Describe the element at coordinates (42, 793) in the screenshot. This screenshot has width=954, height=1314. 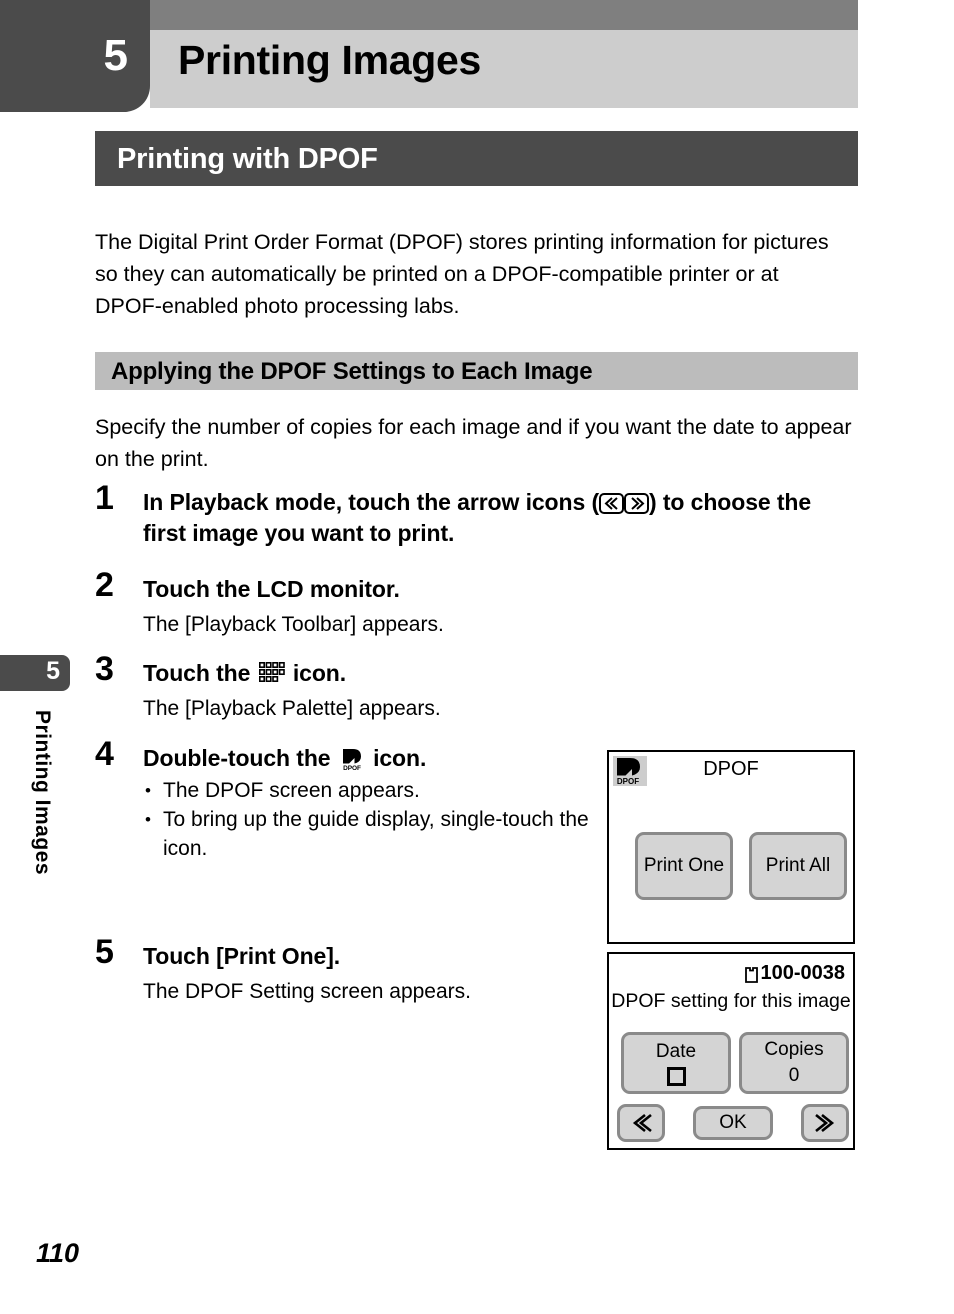
I see `side-tab-label: Printing Images` at that location.